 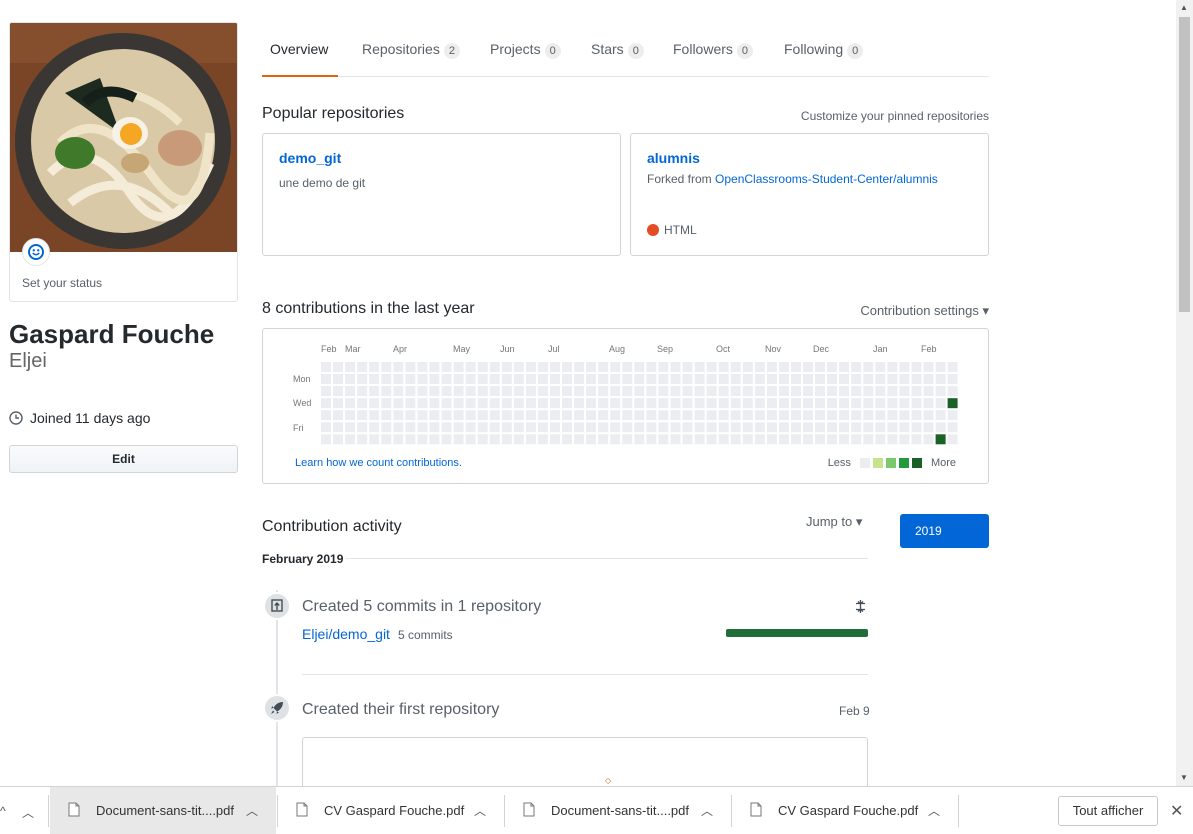 I want to click on tab-projects: Projects 0, so click(x=525, y=51).